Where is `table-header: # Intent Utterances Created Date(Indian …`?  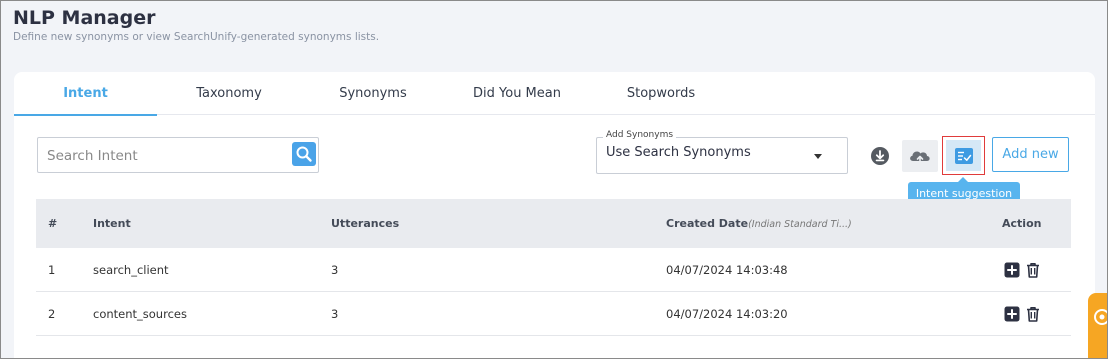 table-header: # Intent Utterances Created Date(Indian … is located at coordinates (553, 223).